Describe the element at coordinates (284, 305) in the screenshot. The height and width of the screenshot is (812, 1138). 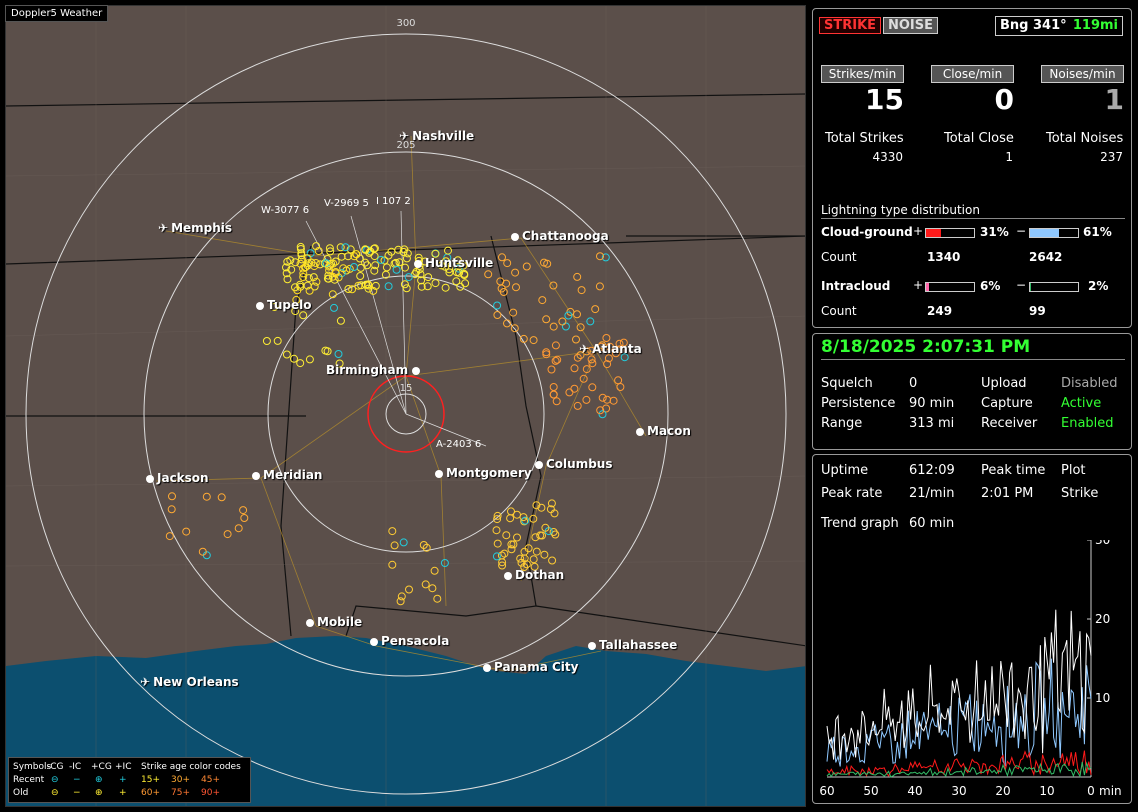
I see `city-tupelo: Tupelo` at that location.